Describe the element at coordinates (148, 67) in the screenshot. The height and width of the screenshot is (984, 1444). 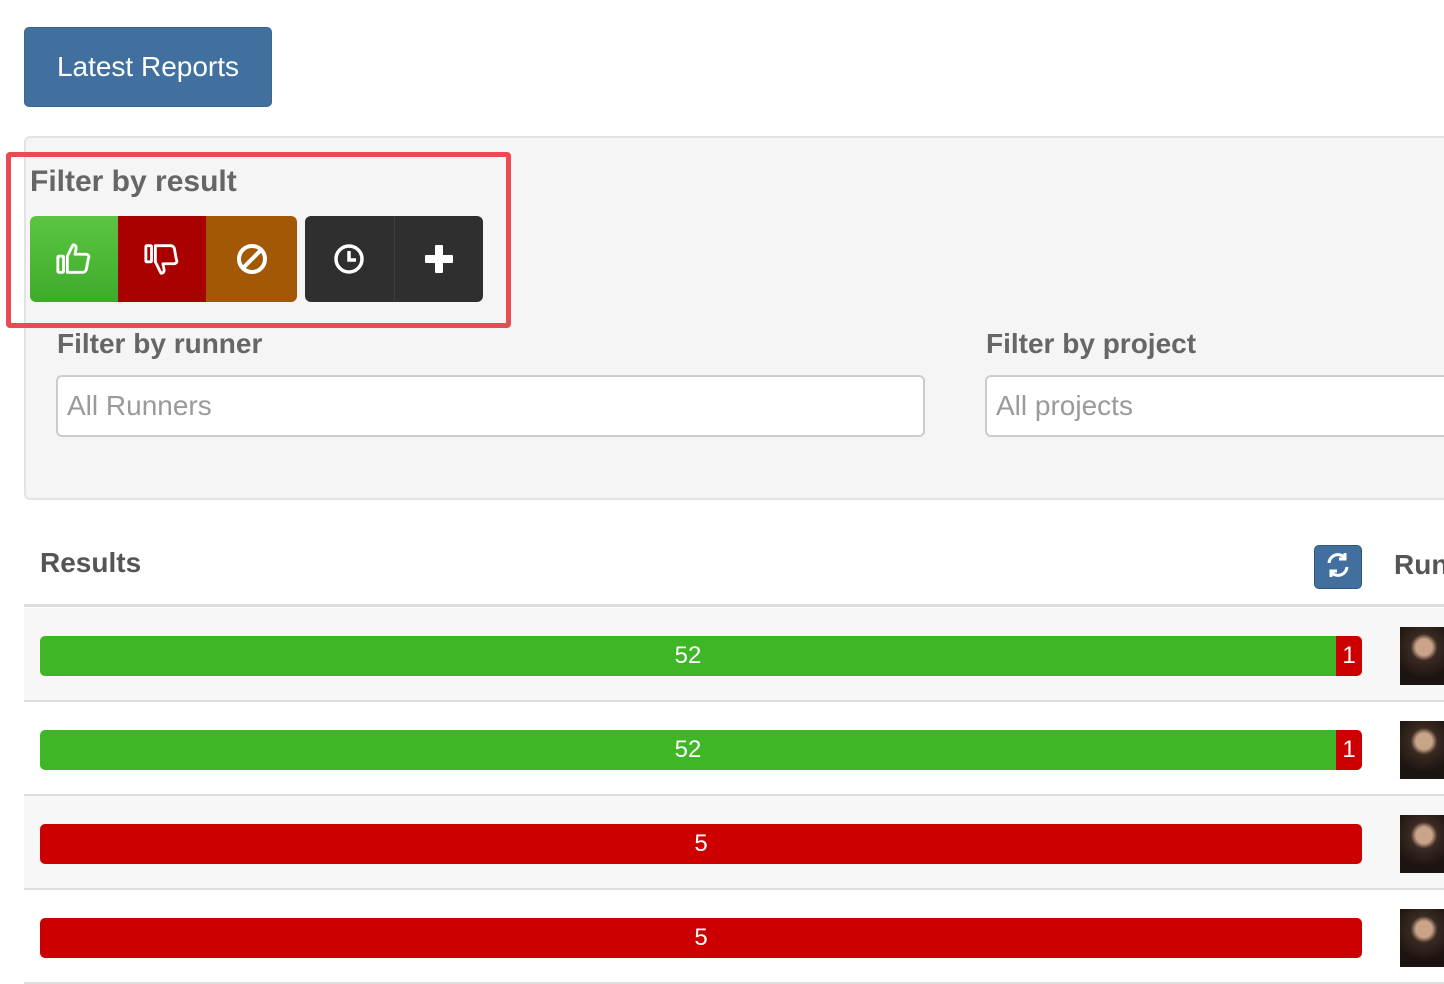
I see `latest-reports-button: Latest Reports` at that location.